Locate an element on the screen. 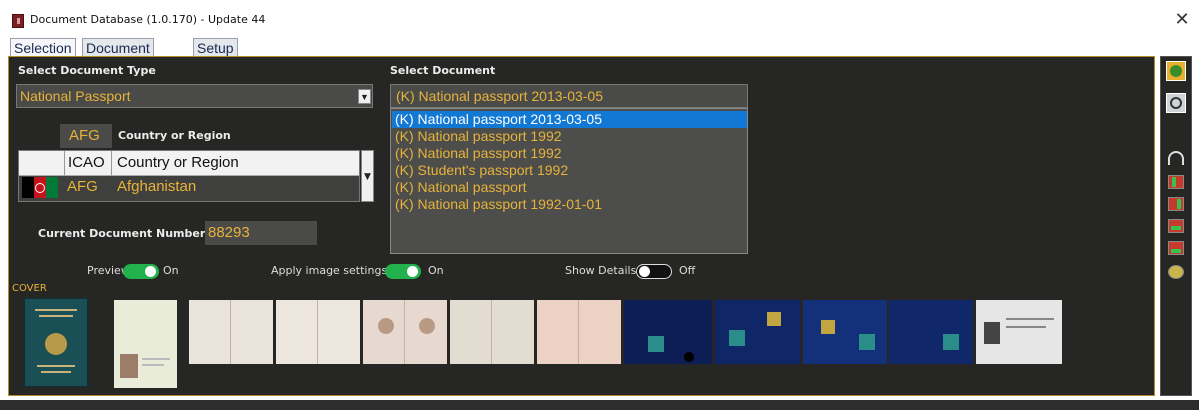 The width and height of the screenshot is (1199, 410). check-list-icon is located at coordinates (1176, 226).